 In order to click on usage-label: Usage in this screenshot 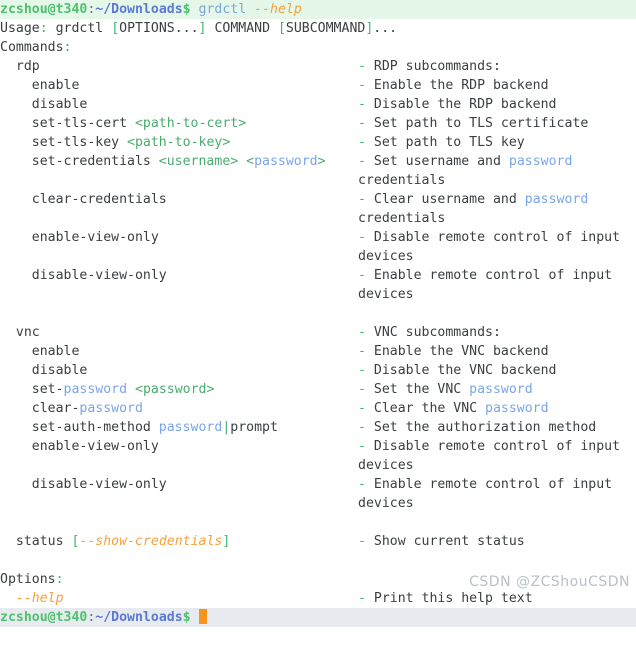, I will do `click(20, 28)`.